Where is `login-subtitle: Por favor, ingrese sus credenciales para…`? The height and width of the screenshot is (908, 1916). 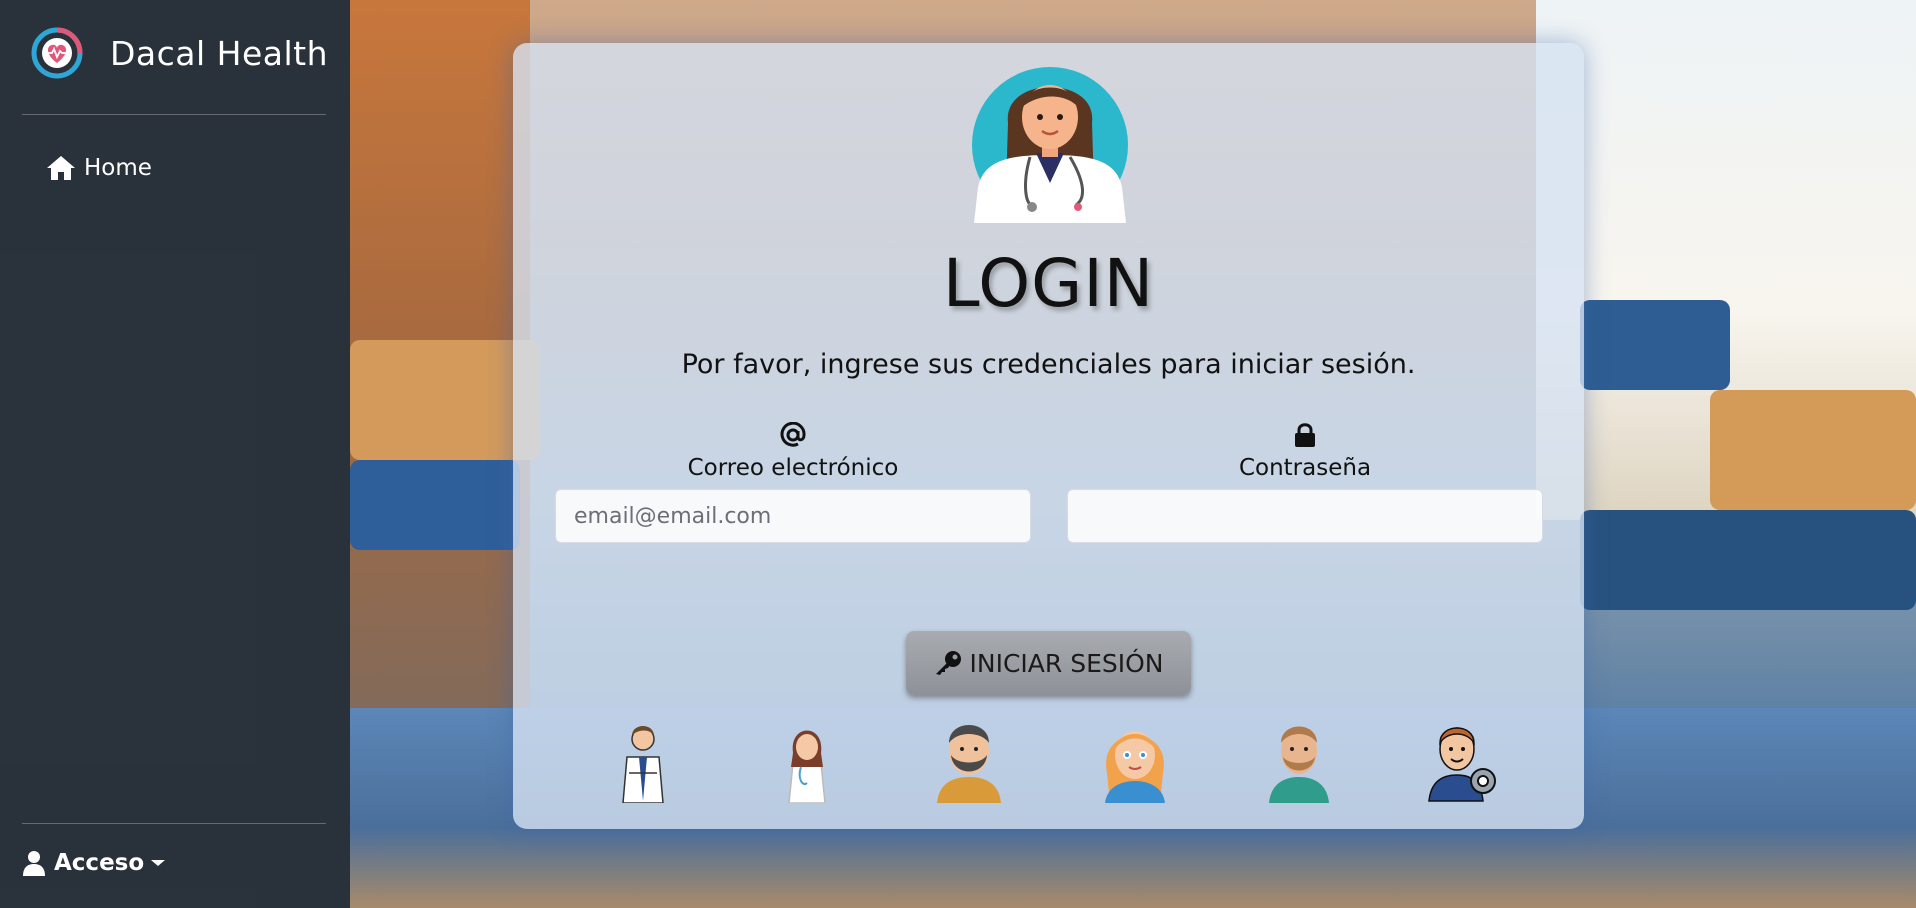 login-subtitle: Por favor, ingrese sus credenciales para… is located at coordinates (1048, 364).